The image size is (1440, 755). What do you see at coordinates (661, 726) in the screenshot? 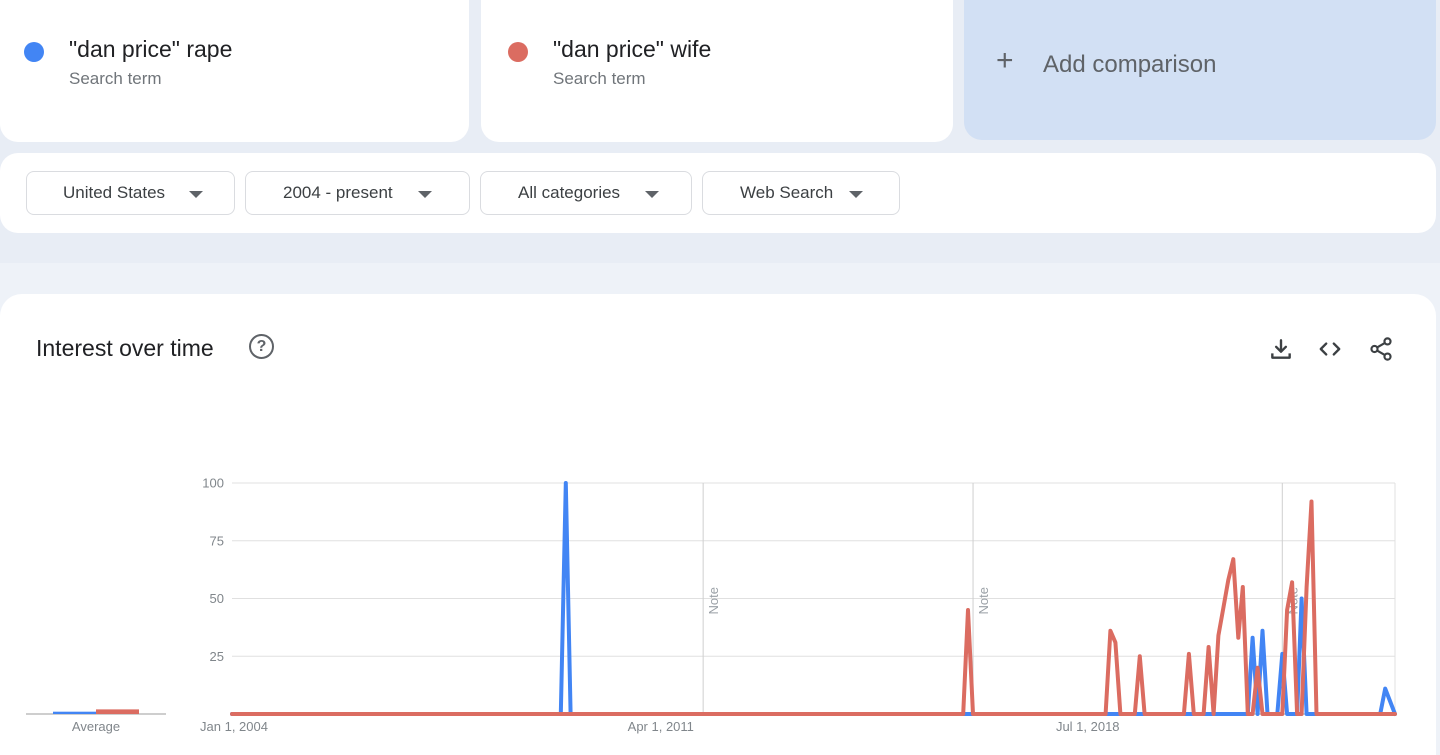
I see `x-tick-label: Apr 1, 2011` at bounding box center [661, 726].